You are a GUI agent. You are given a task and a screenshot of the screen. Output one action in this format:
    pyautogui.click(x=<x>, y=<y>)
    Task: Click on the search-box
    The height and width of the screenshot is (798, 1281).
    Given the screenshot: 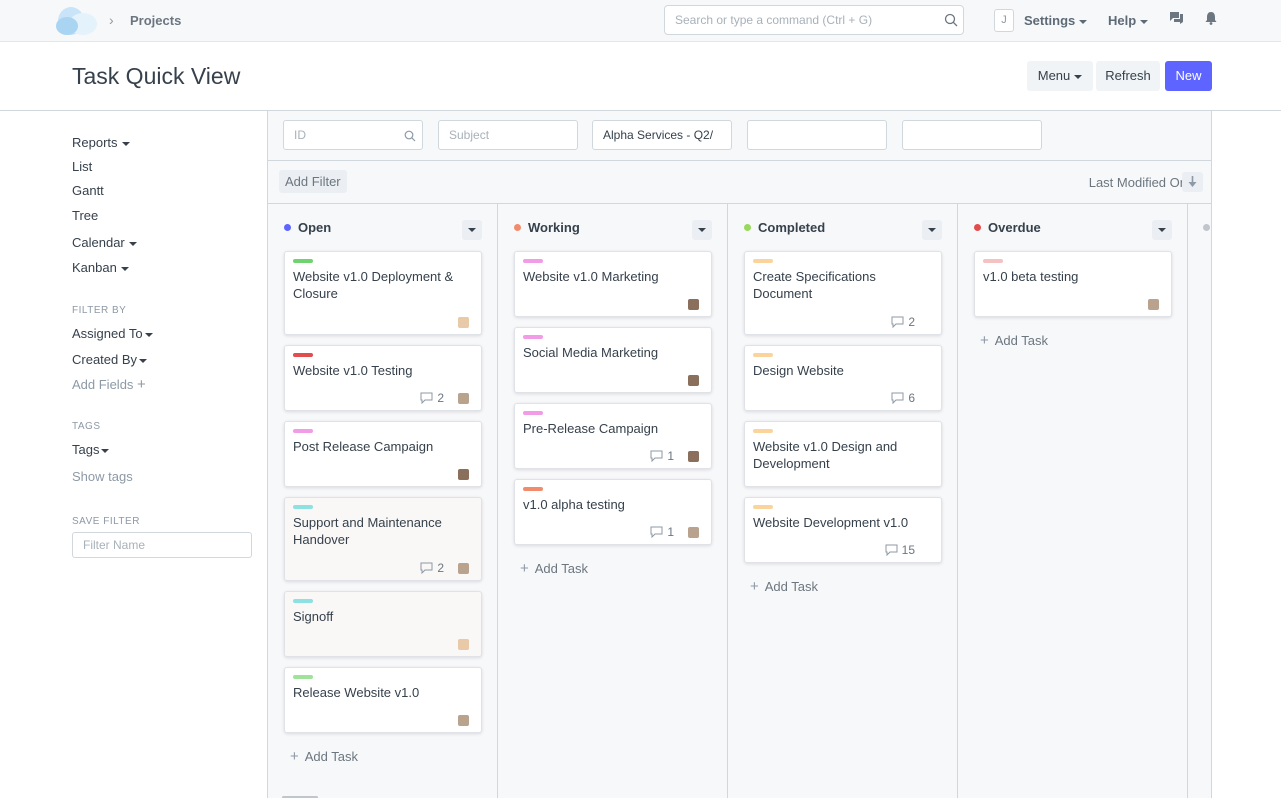 What is the action you would take?
    pyautogui.click(x=814, y=20)
    